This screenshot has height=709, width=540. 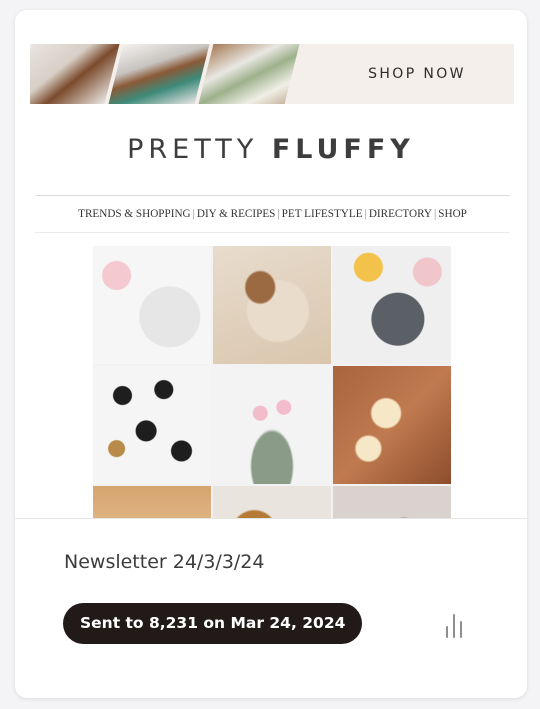 I want to click on photo-gingerbread-dogs, so click(x=392, y=425).